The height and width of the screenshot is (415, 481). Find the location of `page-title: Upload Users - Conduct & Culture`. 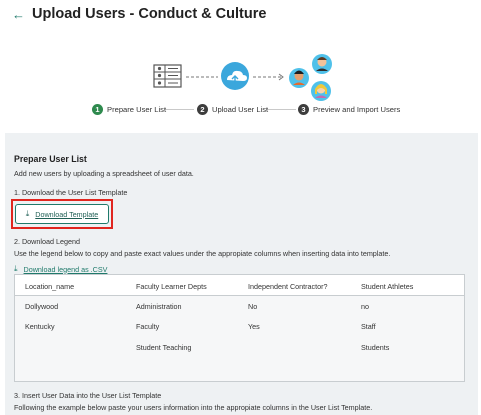

page-title: Upload Users - Conduct & Culture is located at coordinates (149, 14).